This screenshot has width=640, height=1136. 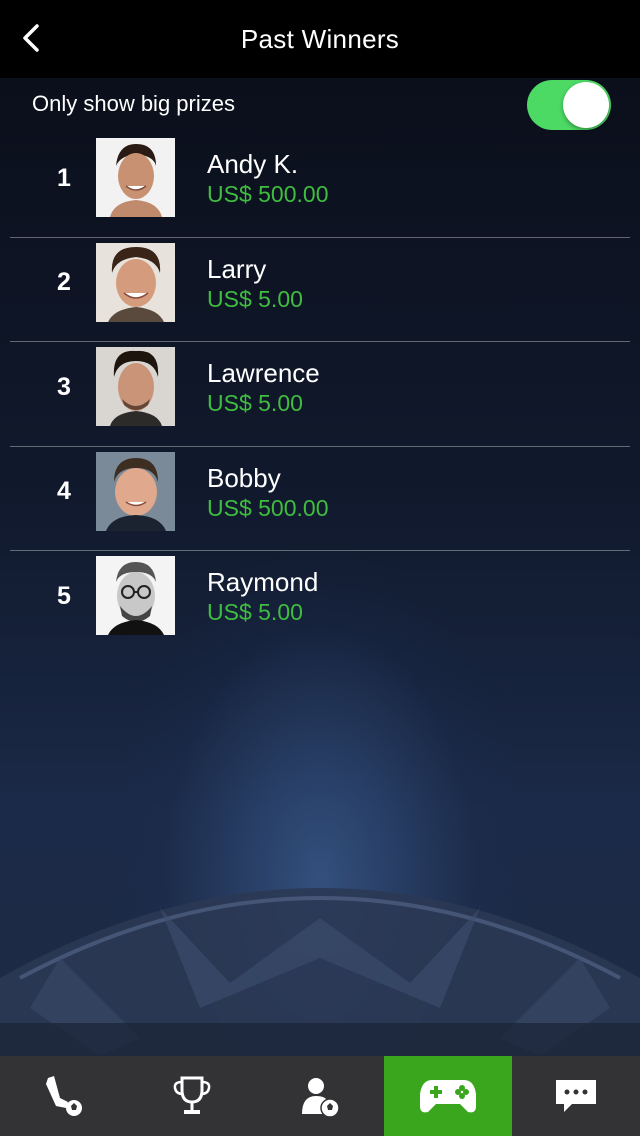 I want to click on tab-games, so click(x=448, y=1096).